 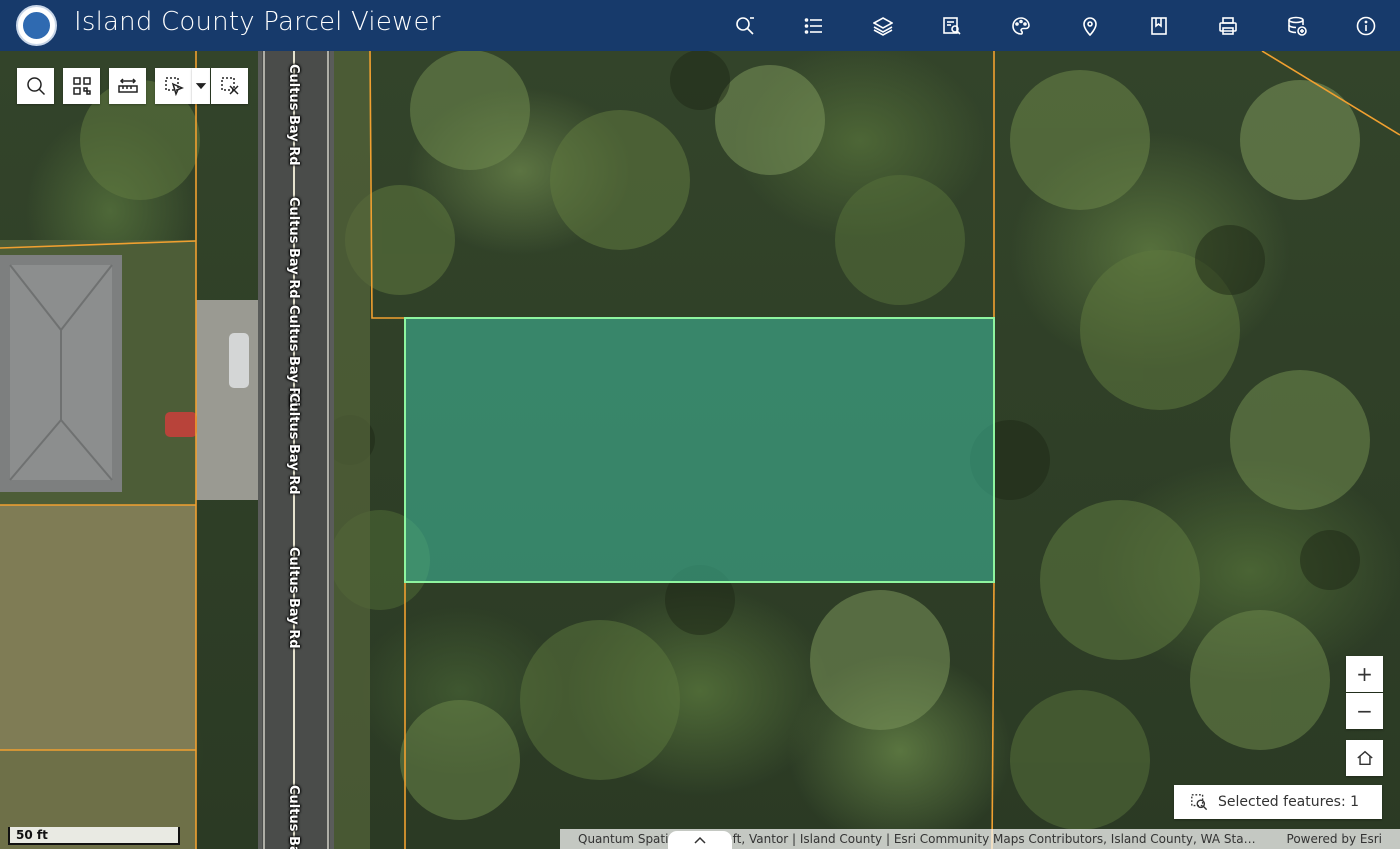 What do you see at coordinates (1365, 25) in the screenshot?
I see `info-icon` at bounding box center [1365, 25].